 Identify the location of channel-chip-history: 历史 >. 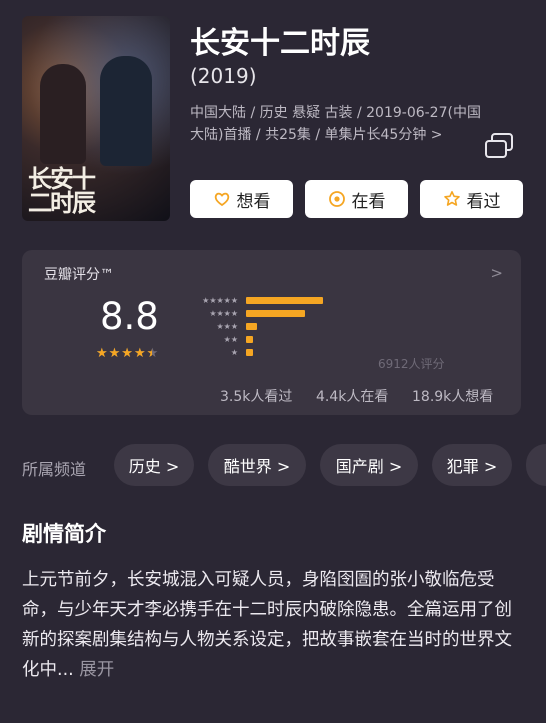
(154, 465).